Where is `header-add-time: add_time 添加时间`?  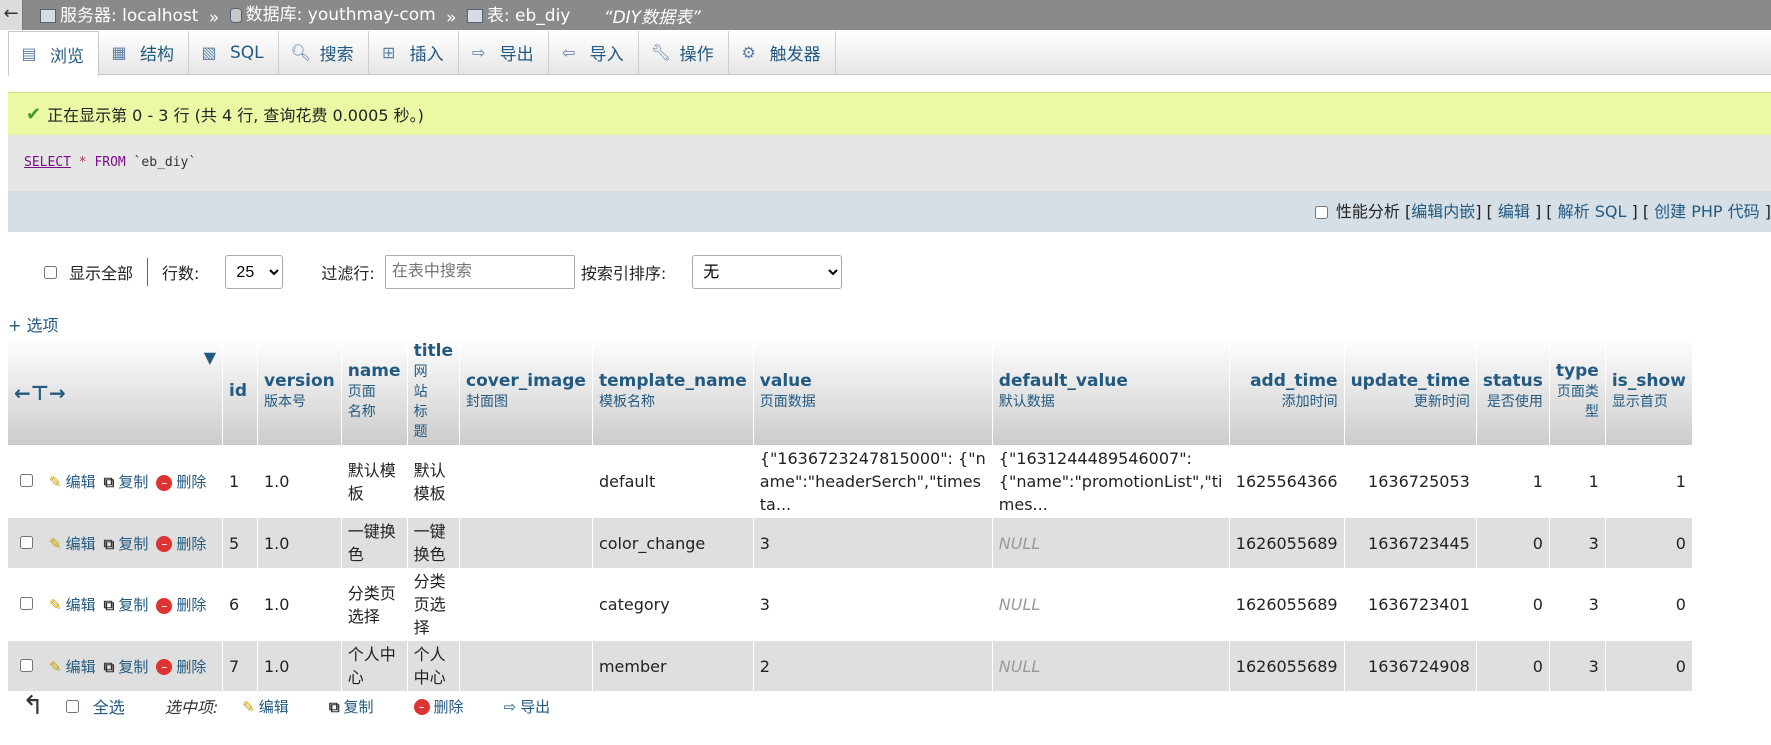 header-add-time: add_time 添加时间 is located at coordinates (1287, 391).